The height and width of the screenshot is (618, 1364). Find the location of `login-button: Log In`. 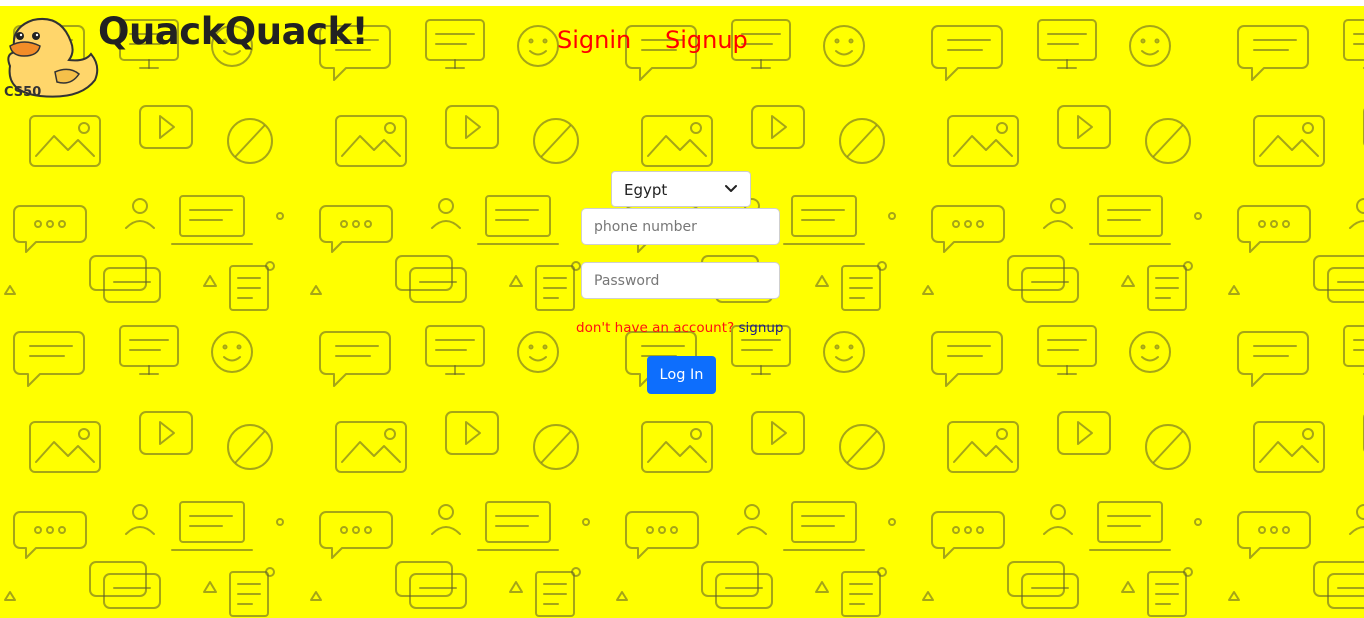

login-button: Log In is located at coordinates (681, 375).